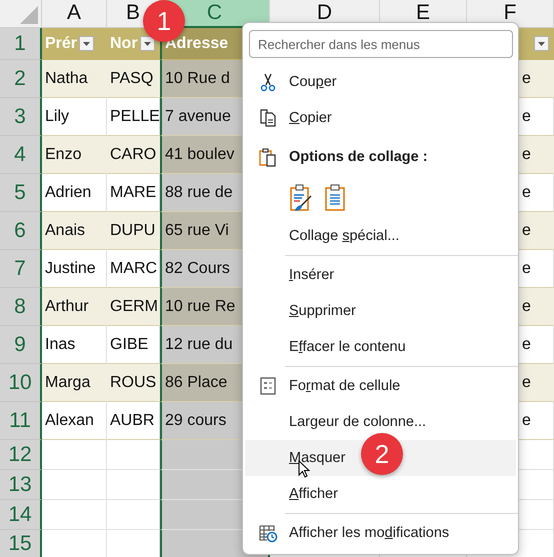 The width and height of the screenshot is (554, 557). I want to click on table-cell: Adrien, so click(74, 193).